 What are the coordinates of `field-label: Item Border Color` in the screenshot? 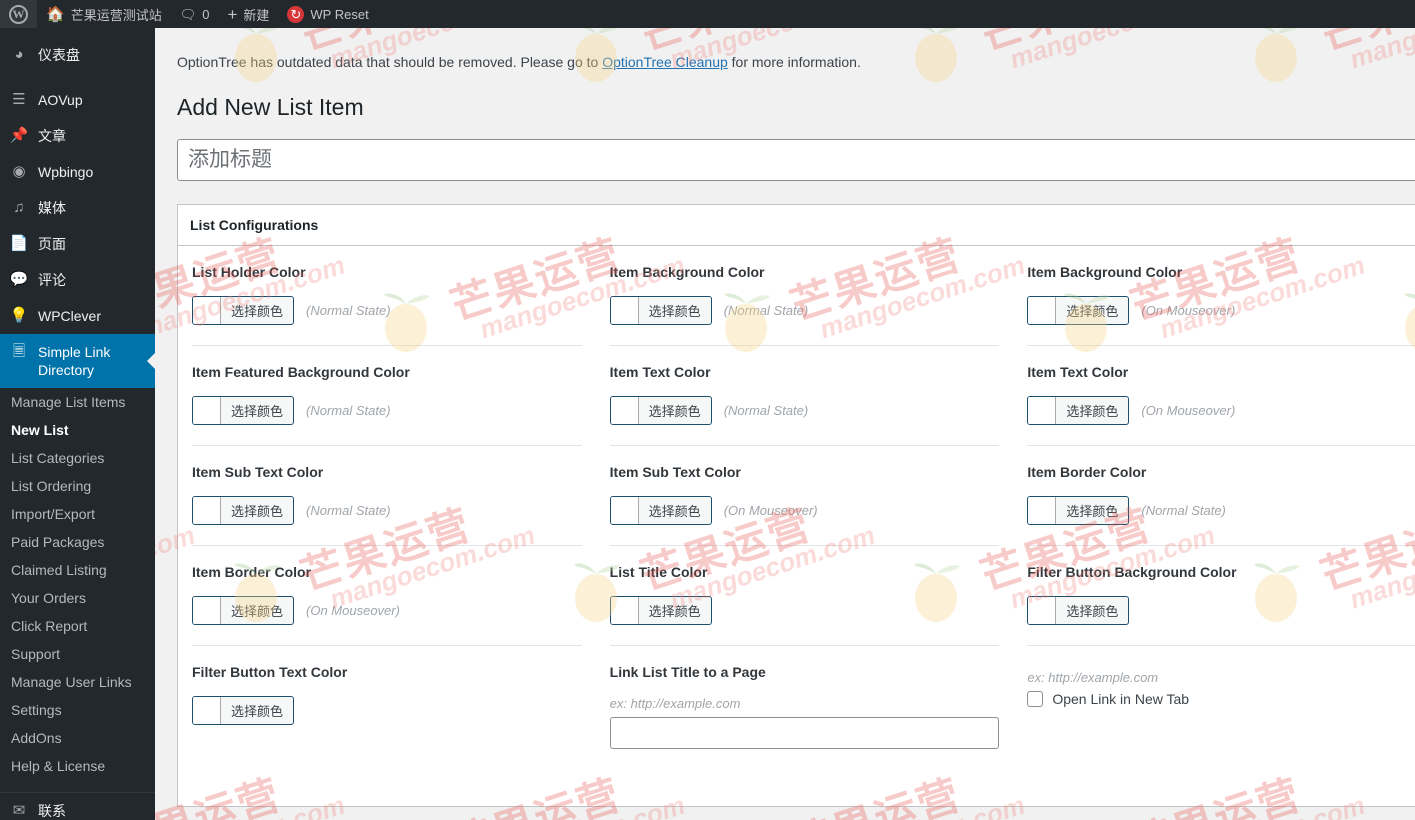 It's located at (1087, 471).